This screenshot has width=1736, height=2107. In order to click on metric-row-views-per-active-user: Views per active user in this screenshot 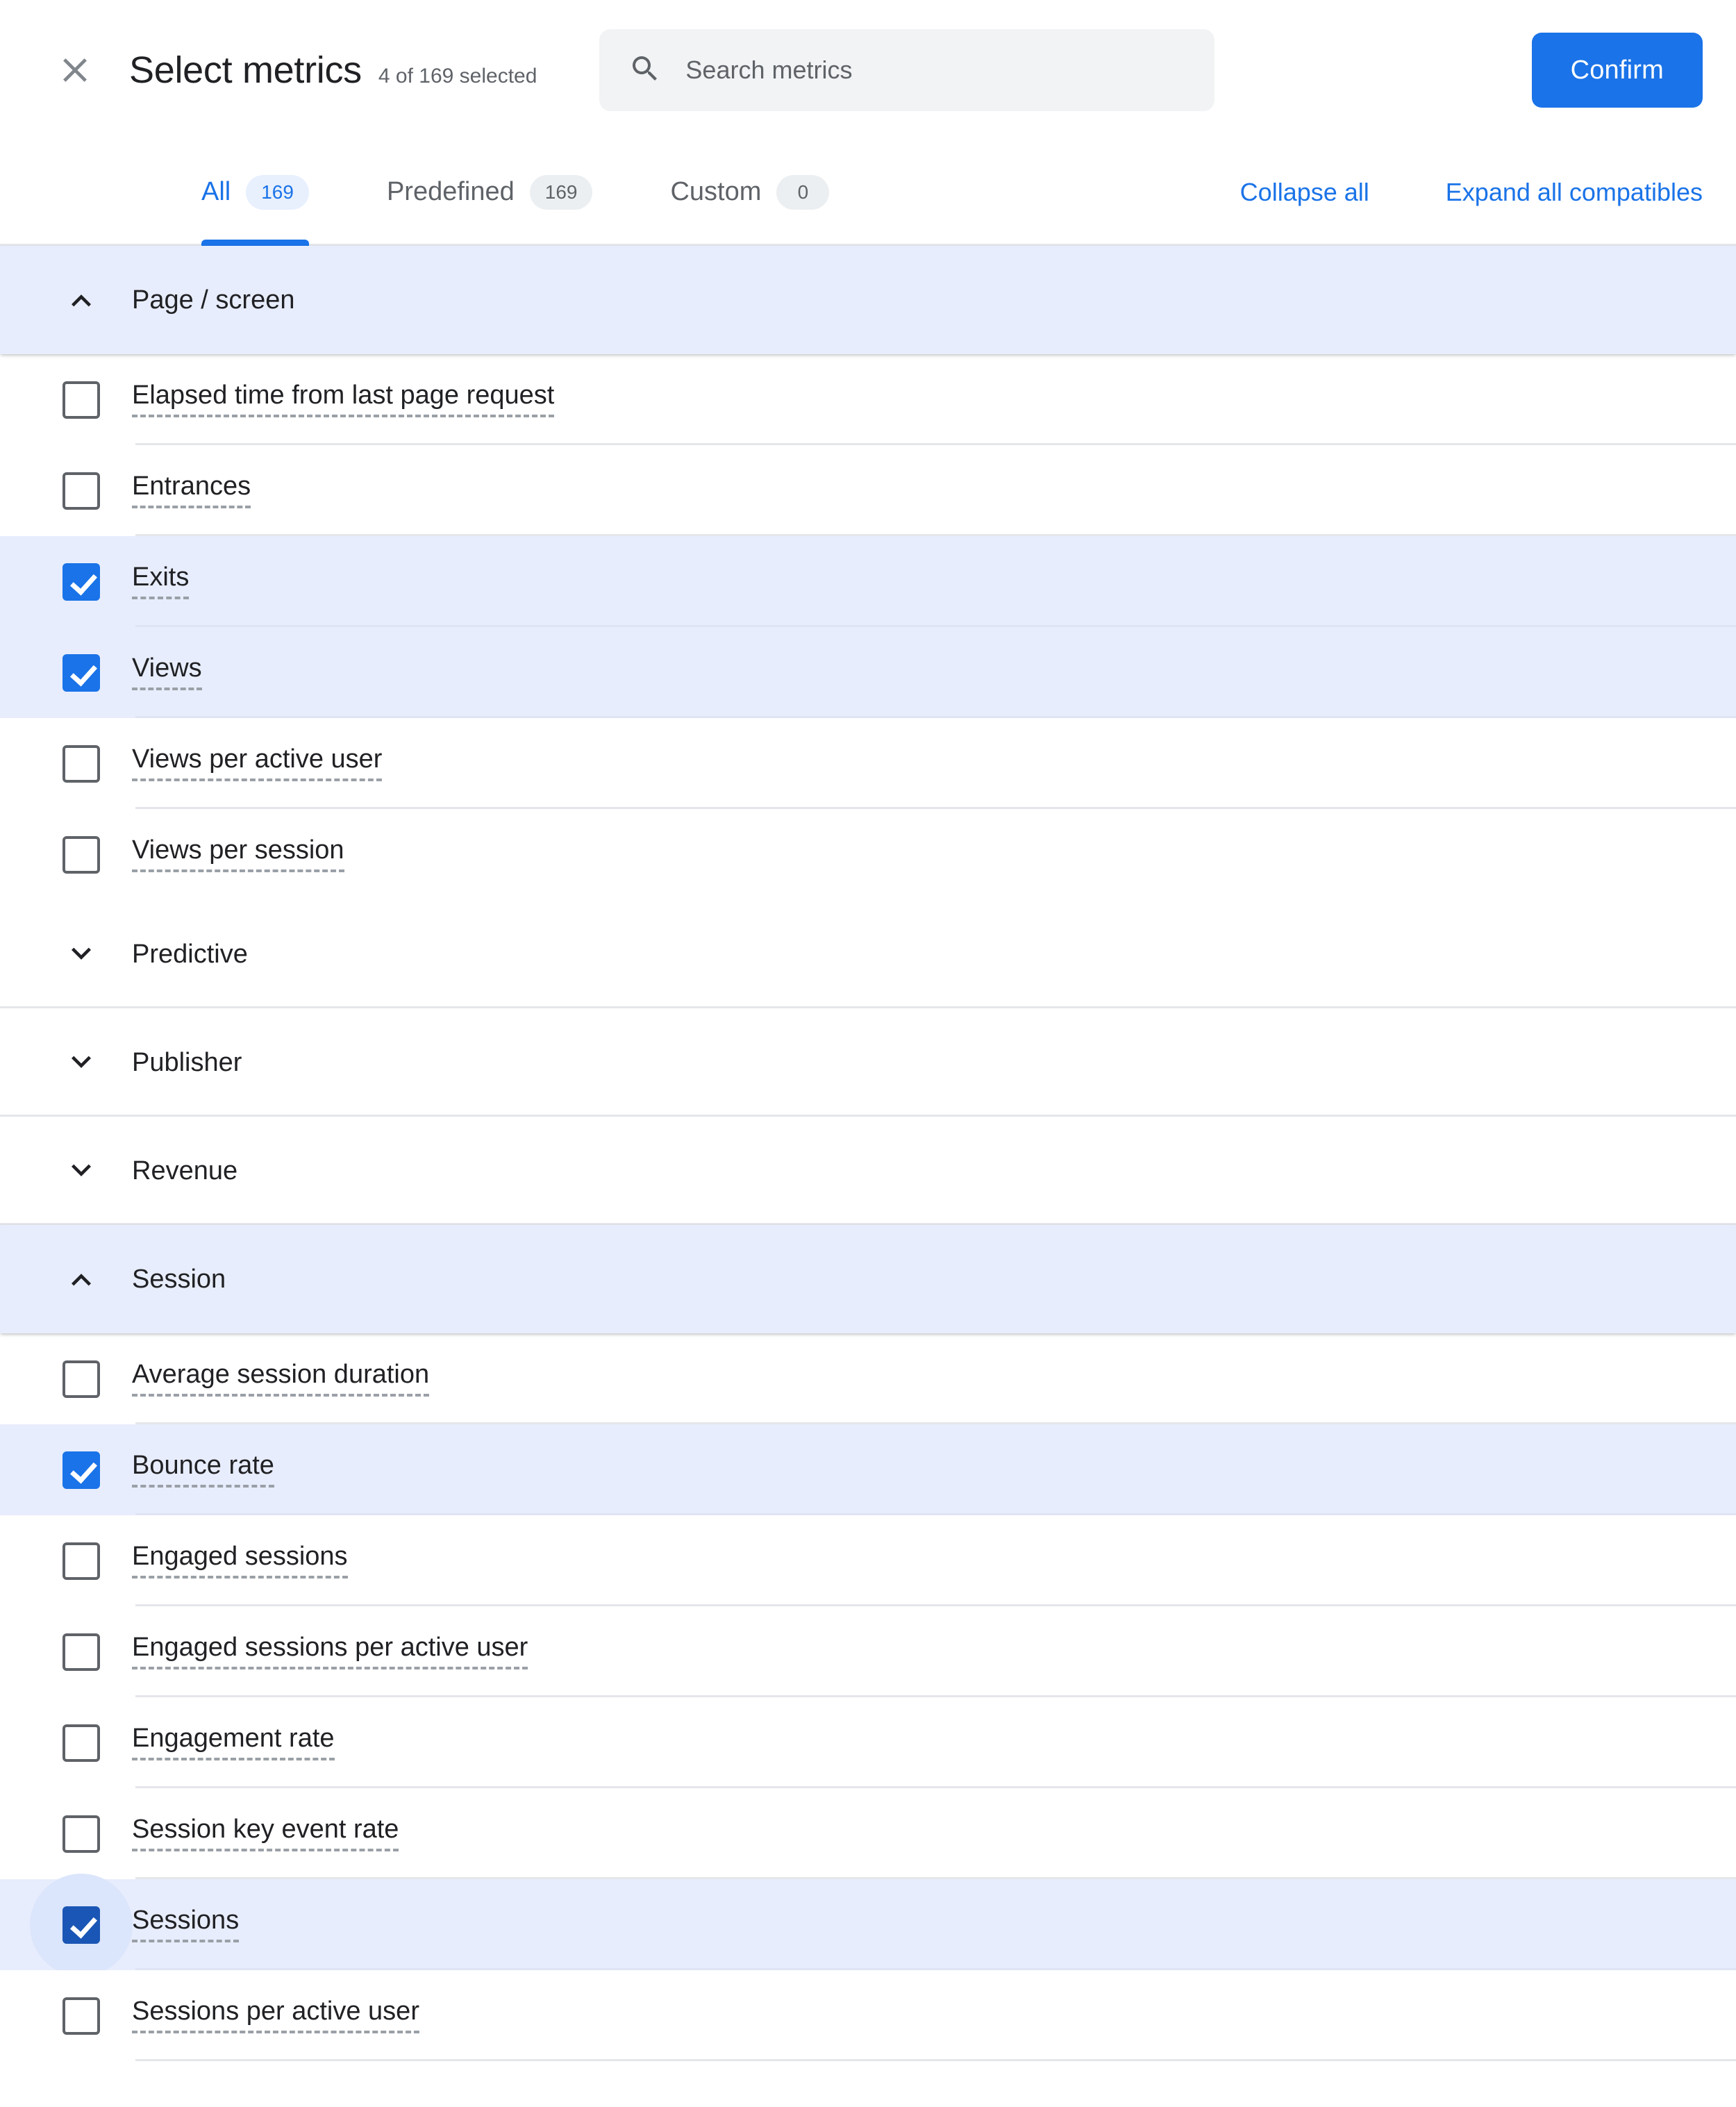, I will do `click(868, 764)`.